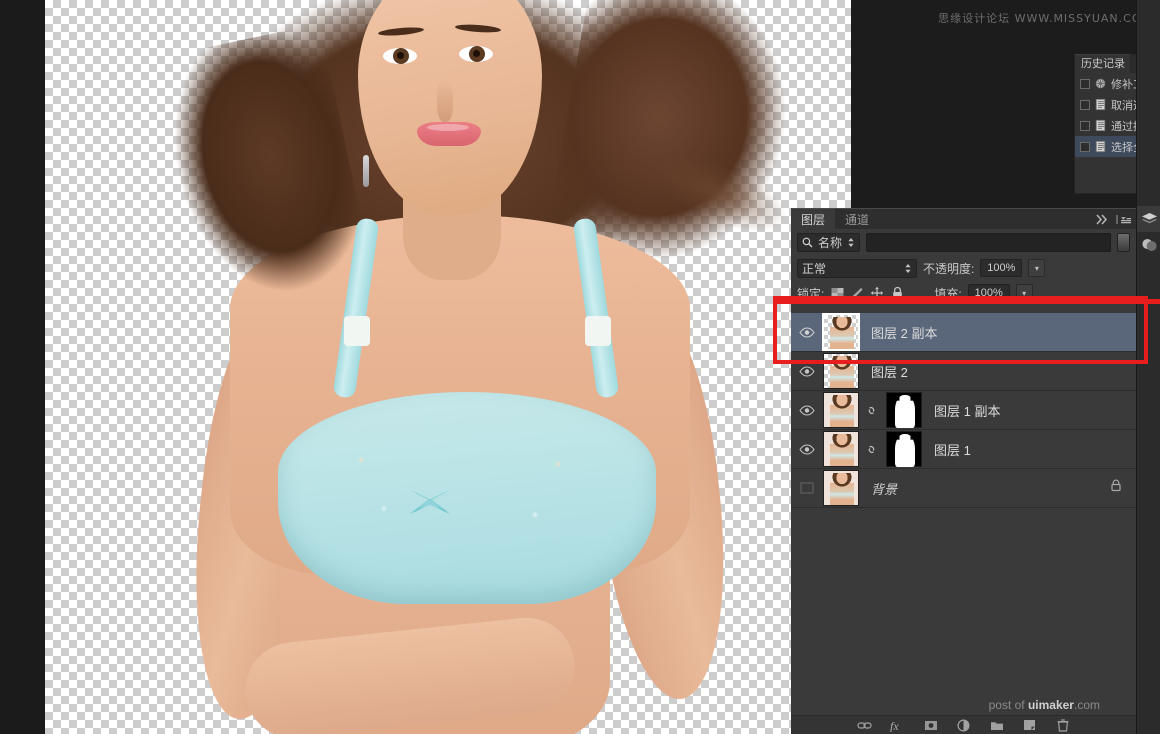 Image resolution: width=1160 pixels, height=734 pixels. What do you see at coordinates (1050, 705) in the screenshot?
I see `watermark-brand: uimaker` at bounding box center [1050, 705].